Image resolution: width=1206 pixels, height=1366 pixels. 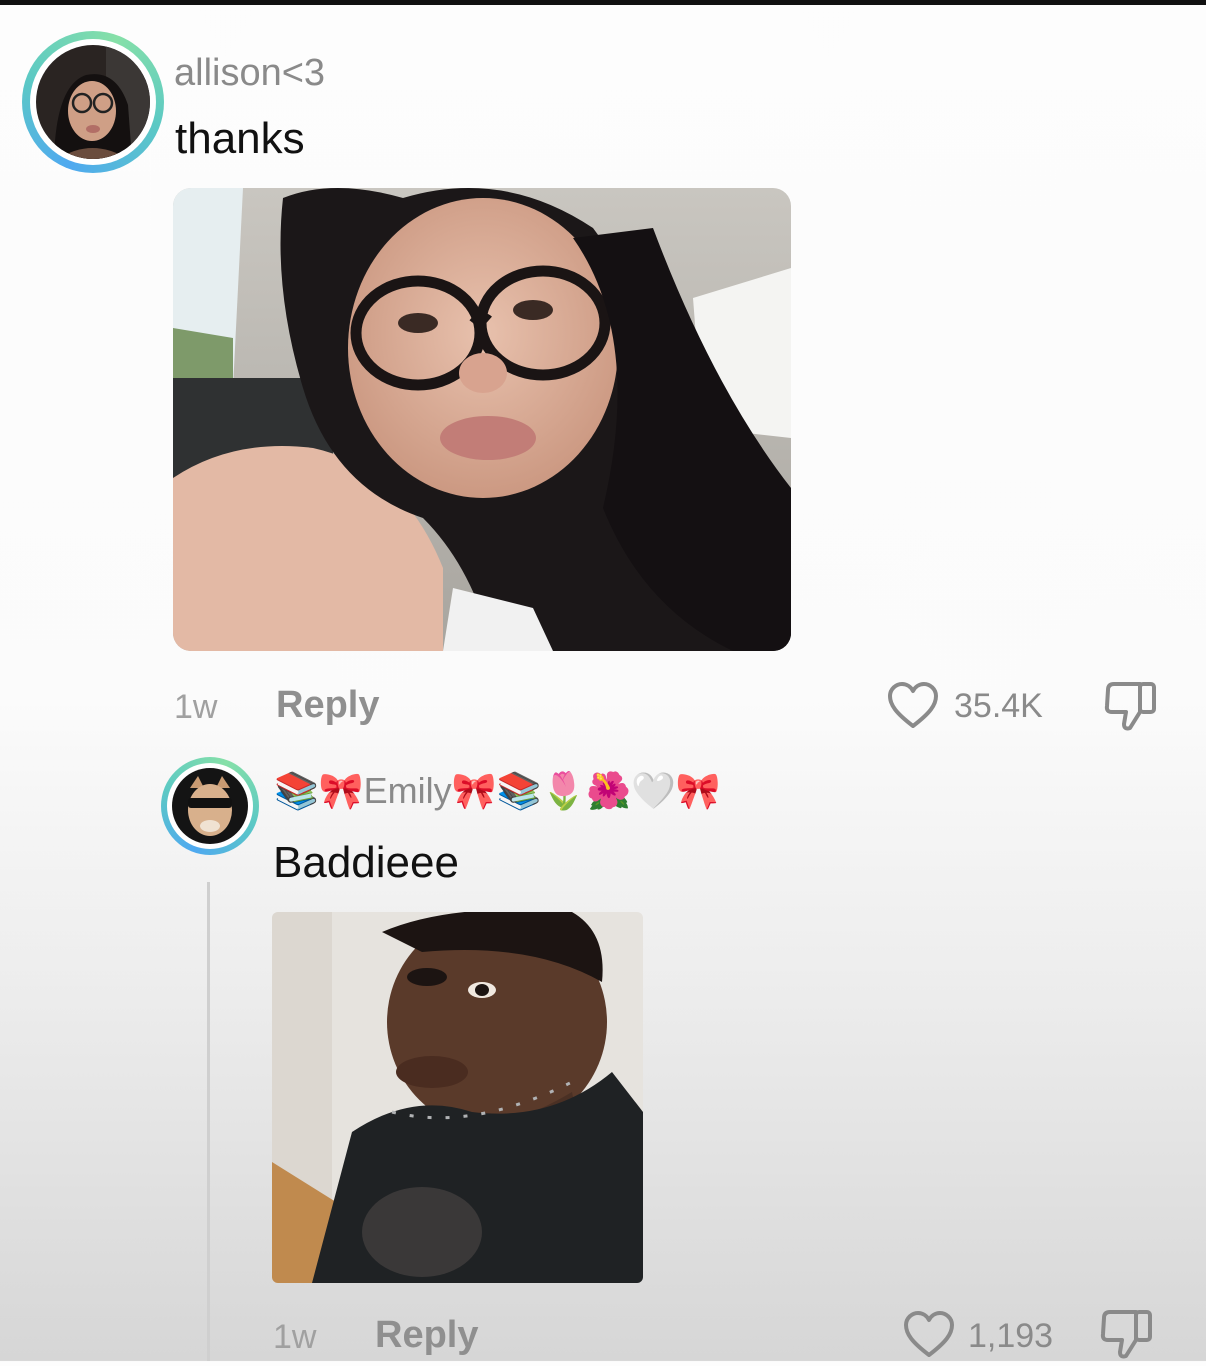 I want to click on comment-text: Baddieee, so click(x=366, y=862).